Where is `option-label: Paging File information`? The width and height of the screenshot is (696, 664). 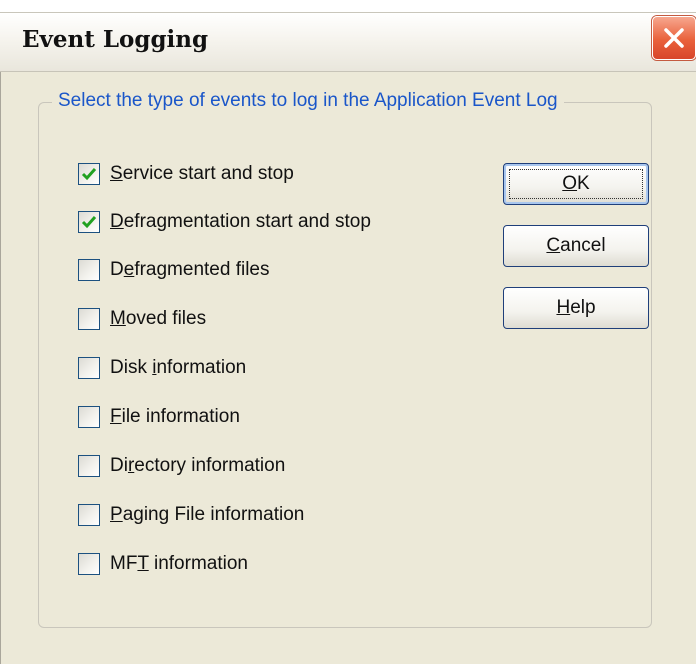 option-label: Paging File information is located at coordinates (207, 514).